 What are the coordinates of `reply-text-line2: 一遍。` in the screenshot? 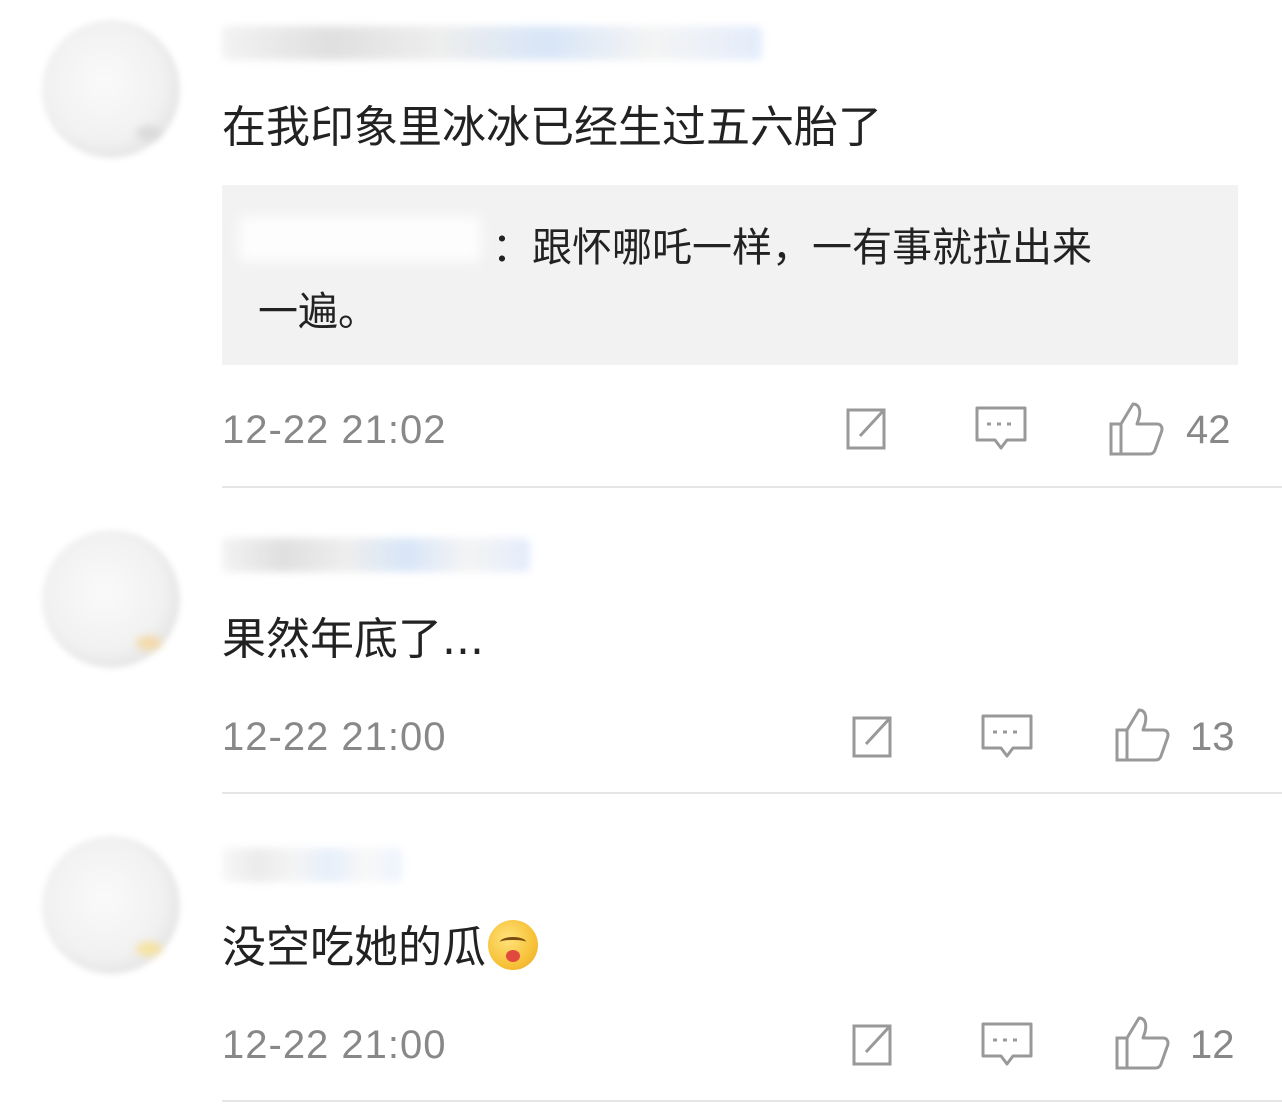 It's located at (318, 312).